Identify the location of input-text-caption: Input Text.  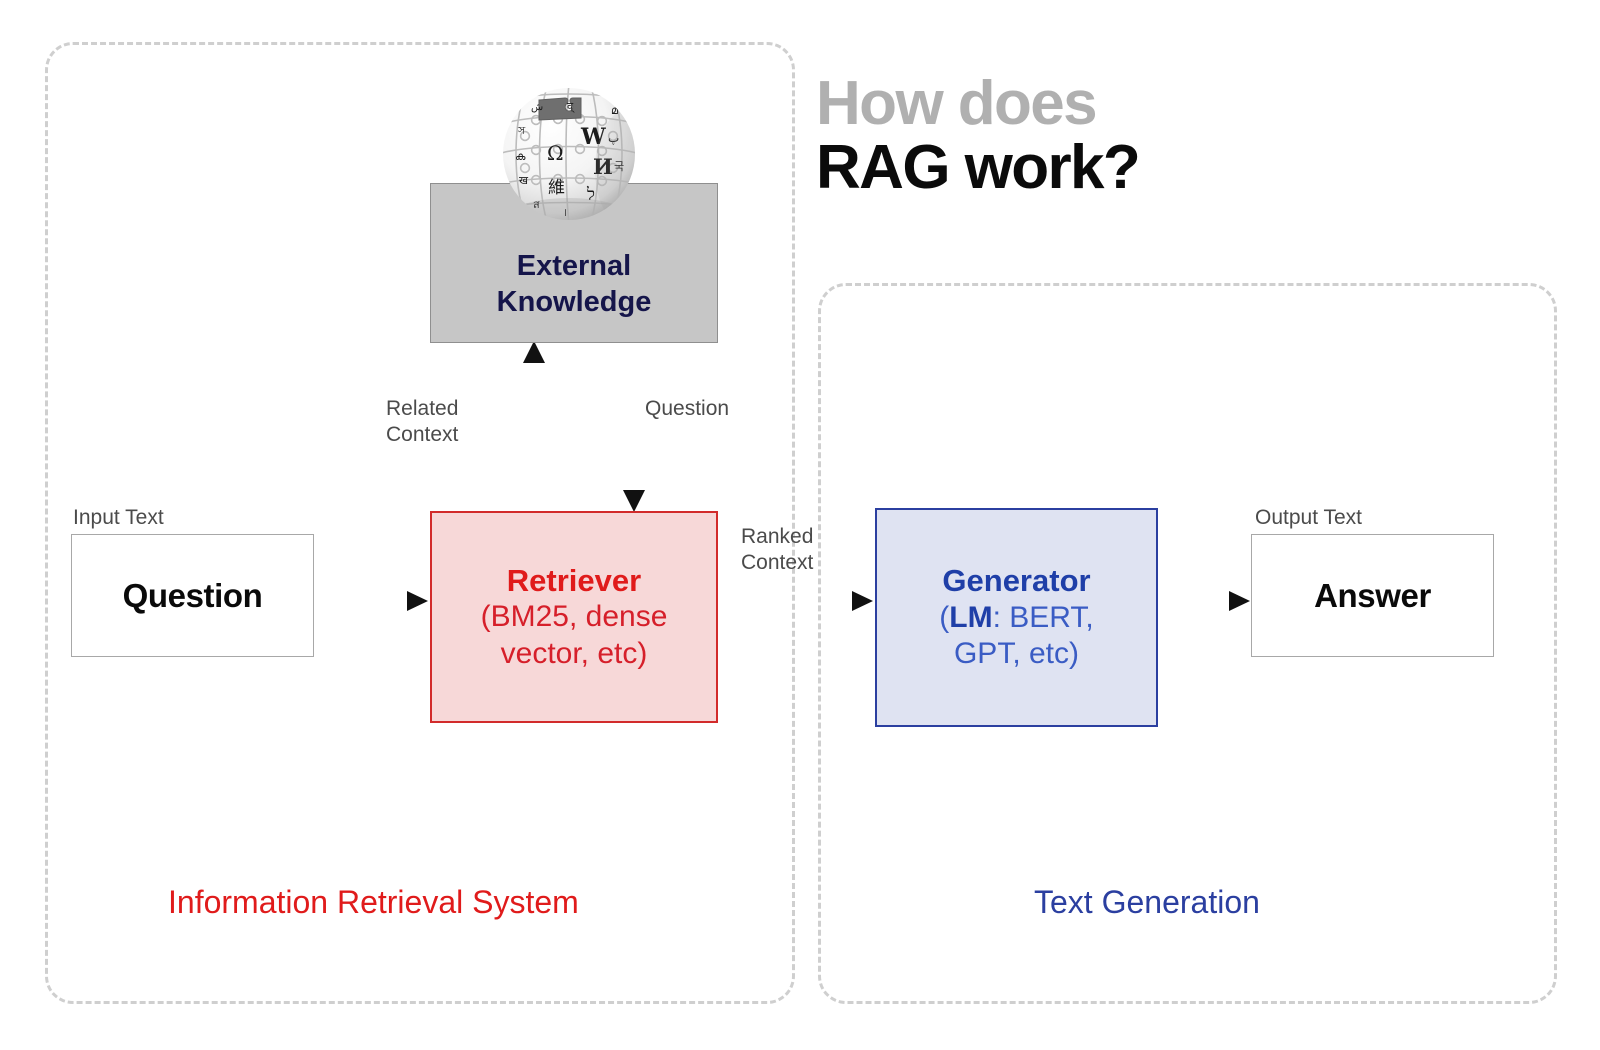
(118, 517).